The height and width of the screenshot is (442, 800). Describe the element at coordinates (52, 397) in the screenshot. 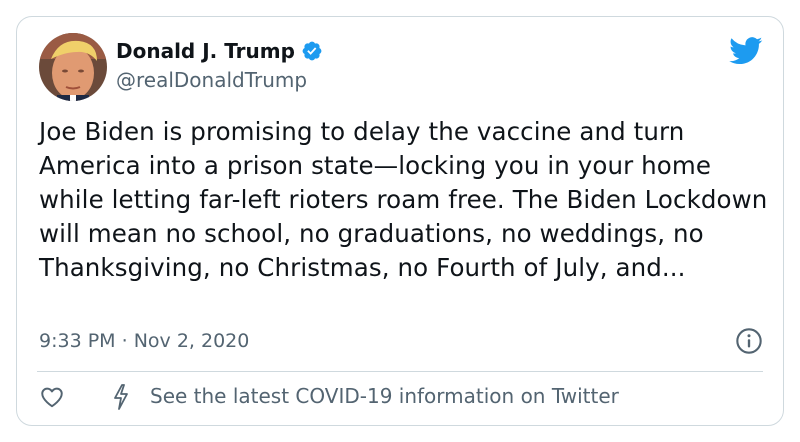

I see `heart-icon` at that location.